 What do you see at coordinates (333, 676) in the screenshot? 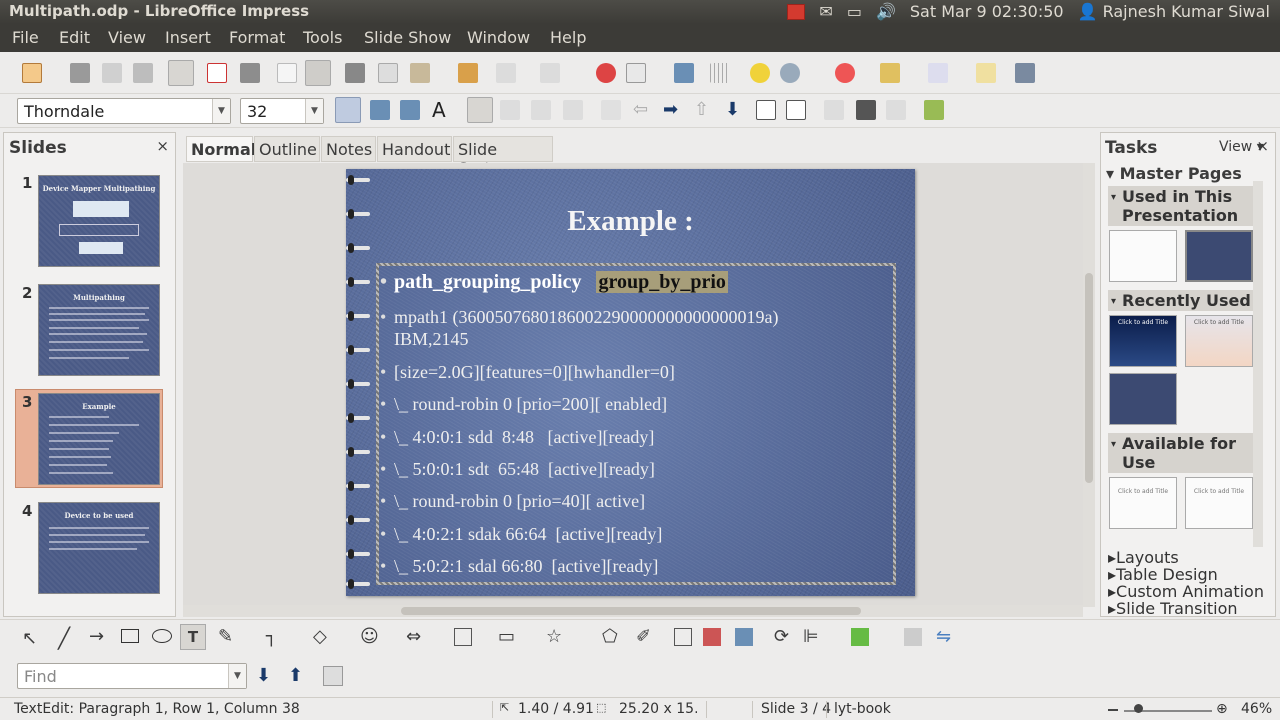
I see `find-replace-icon` at bounding box center [333, 676].